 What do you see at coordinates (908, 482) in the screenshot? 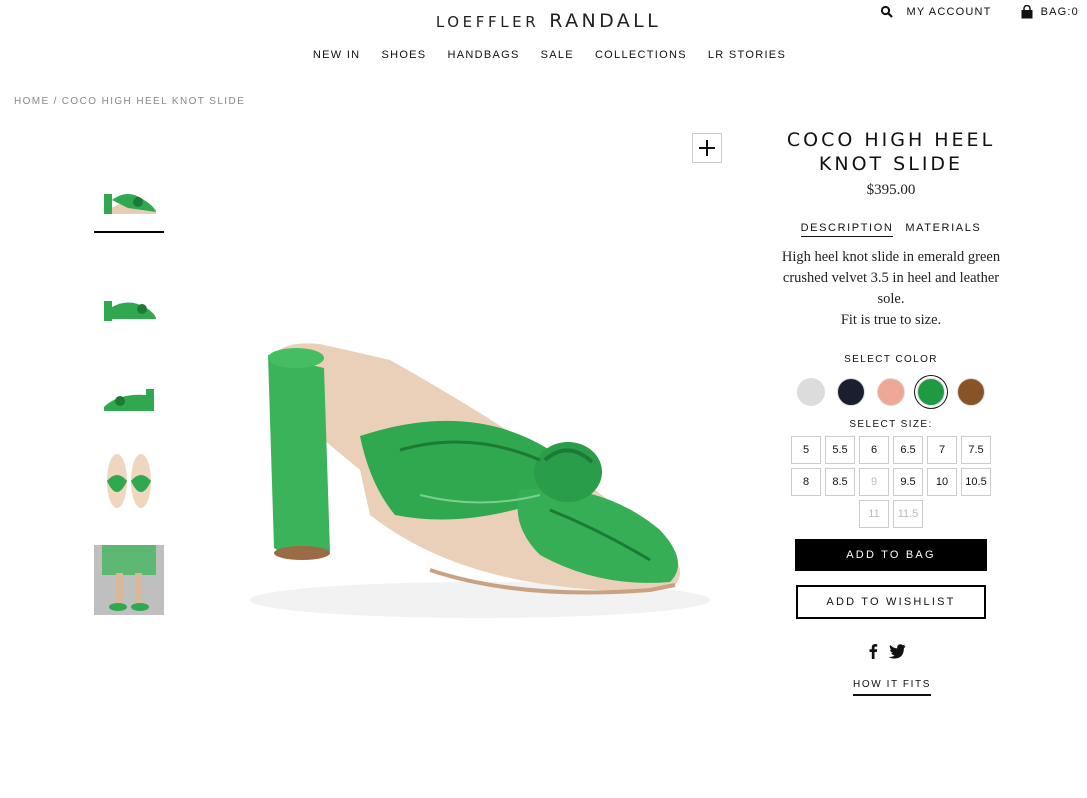
I see `size-option-9-5: 9.5` at bounding box center [908, 482].